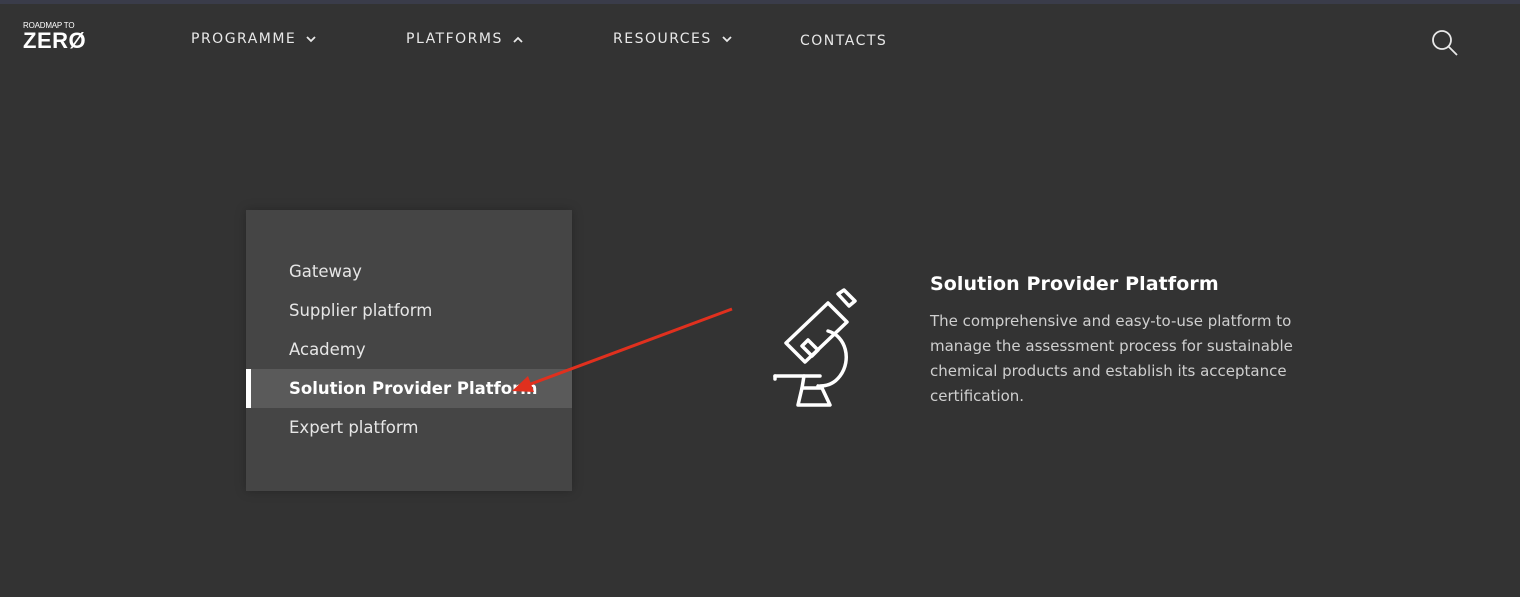 The image size is (1520, 597). Describe the element at coordinates (409, 388) in the screenshot. I see `menu-item-solution-provider-platform: Solution Provider Platform` at that location.